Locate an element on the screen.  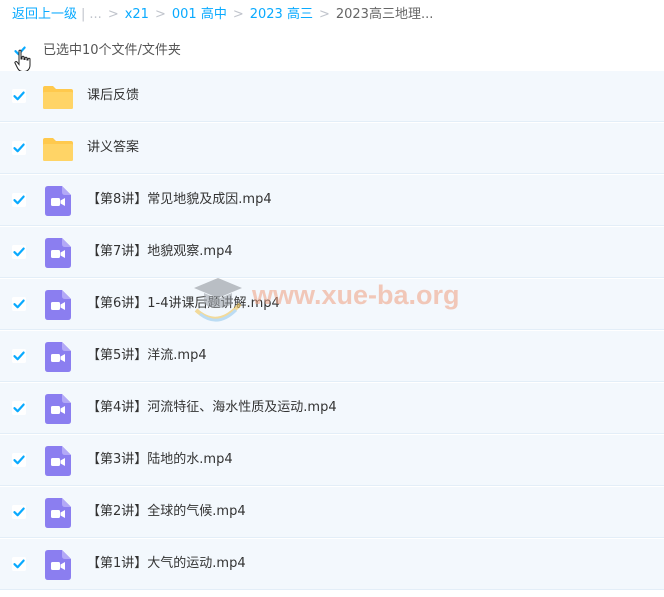
file-name: 【第7讲】地貌观察.mp4 is located at coordinates (160, 252).